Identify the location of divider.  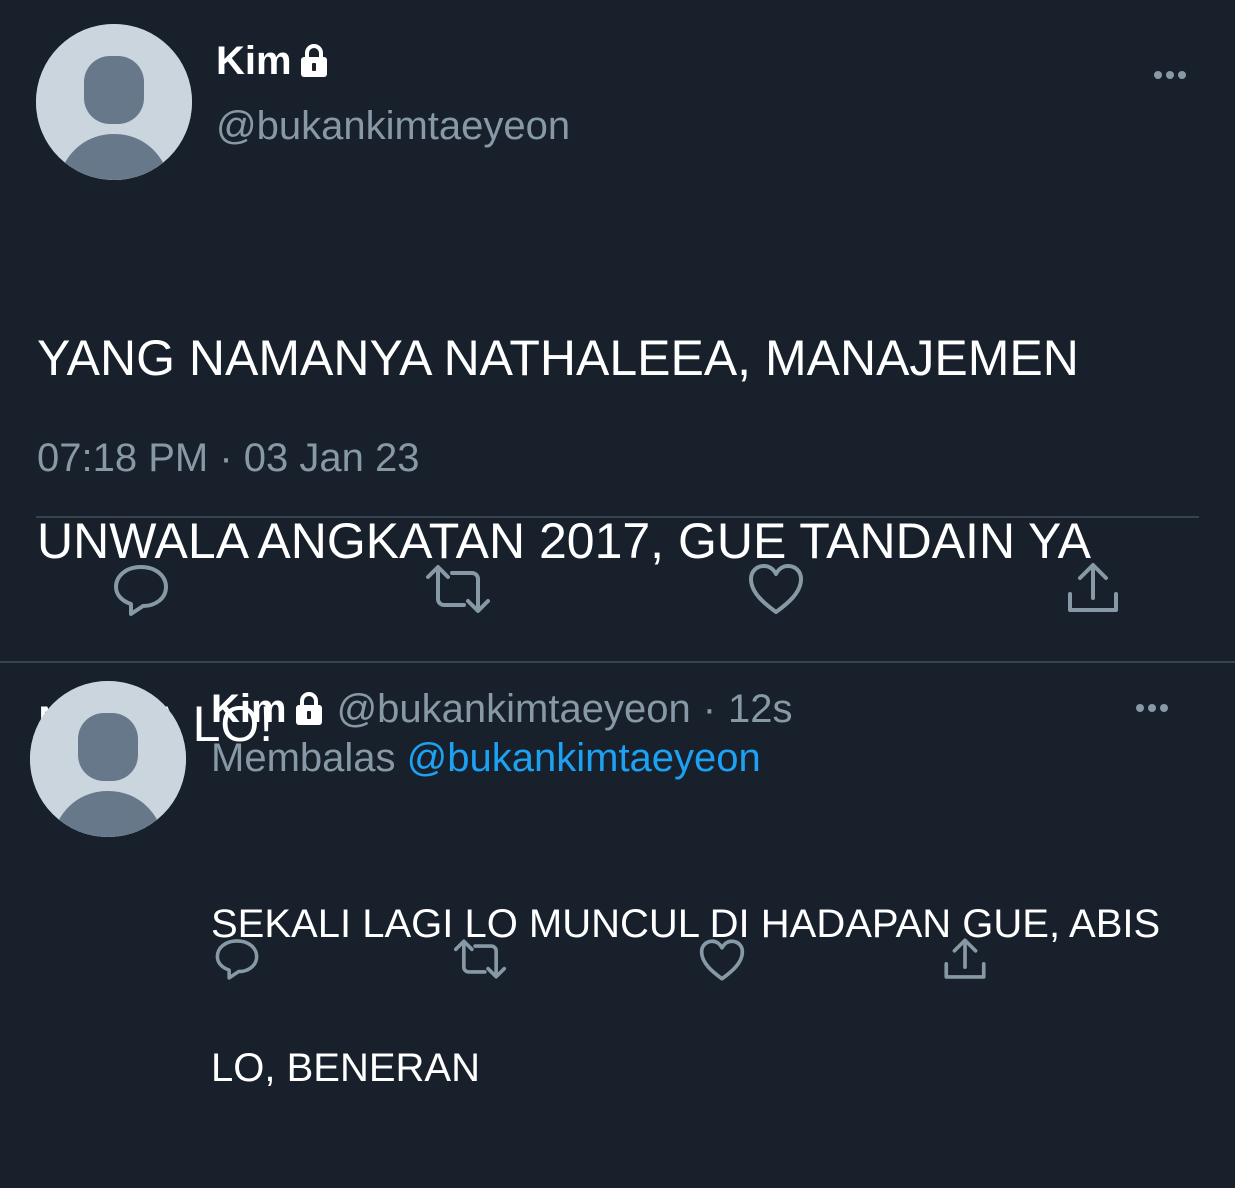
(617, 517).